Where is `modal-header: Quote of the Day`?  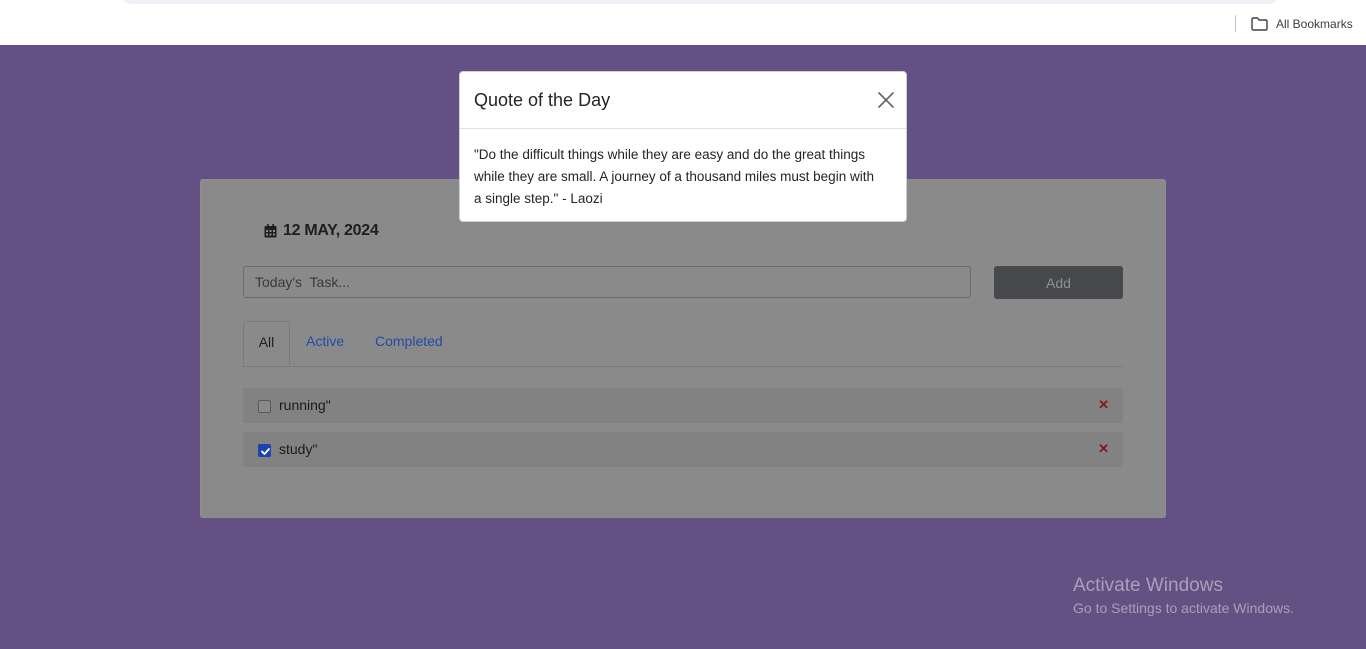 modal-header: Quote of the Day is located at coordinates (683, 100).